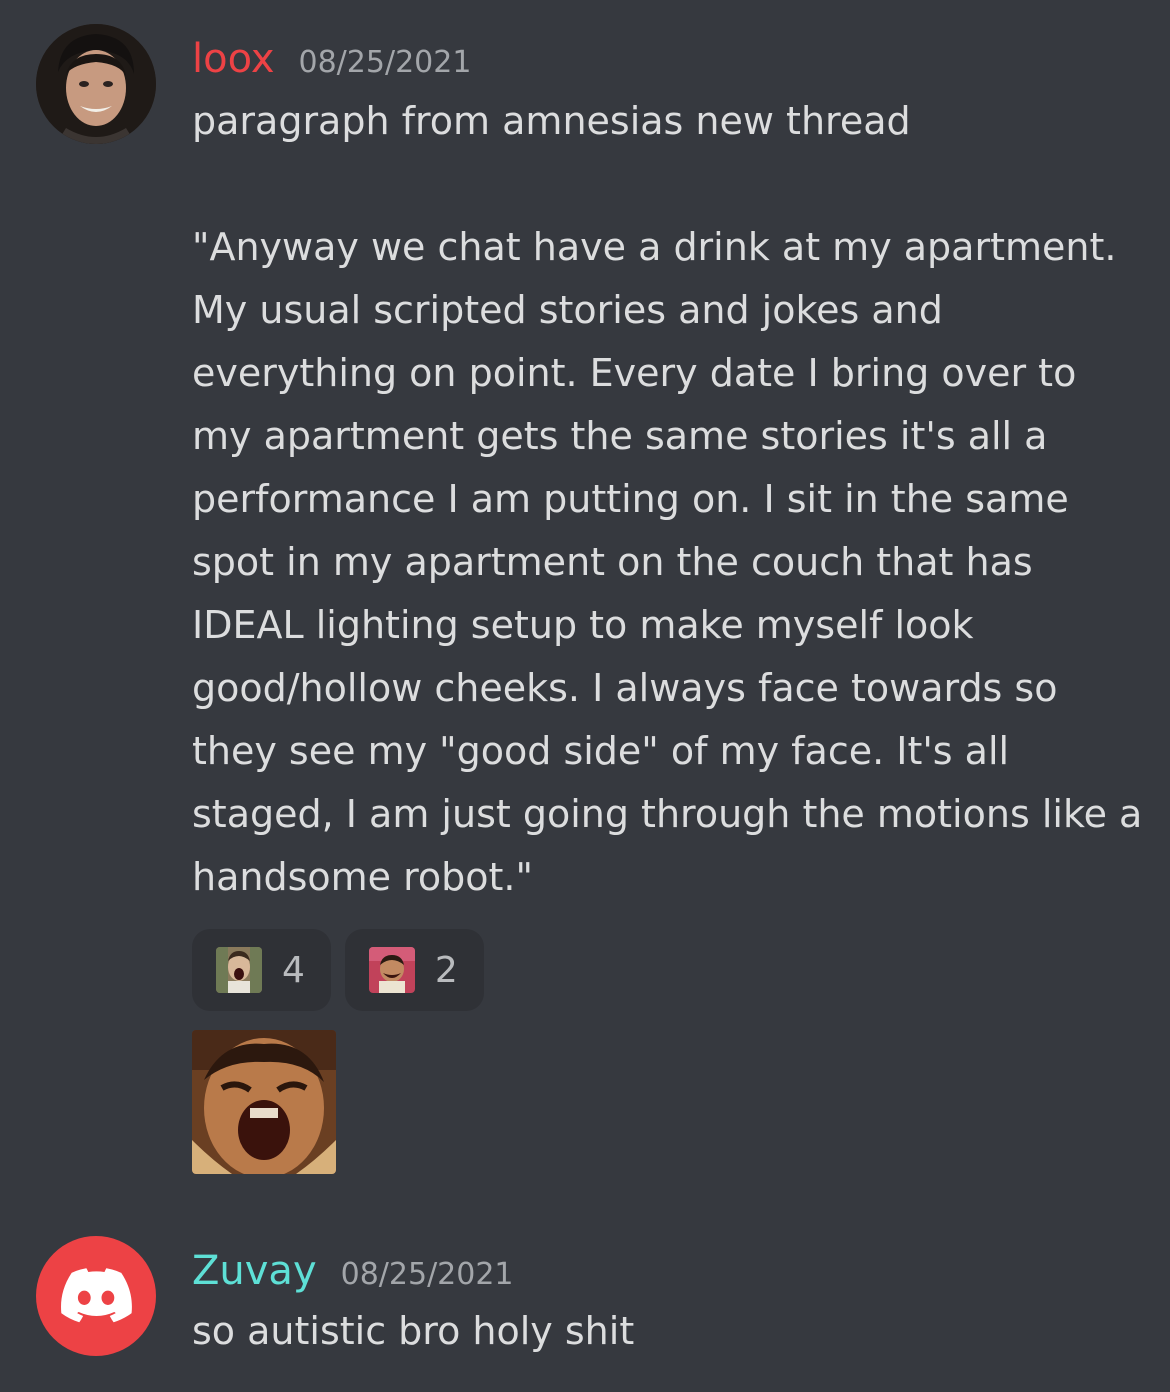  I want to click on reaction-count: 4, so click(293, 970).